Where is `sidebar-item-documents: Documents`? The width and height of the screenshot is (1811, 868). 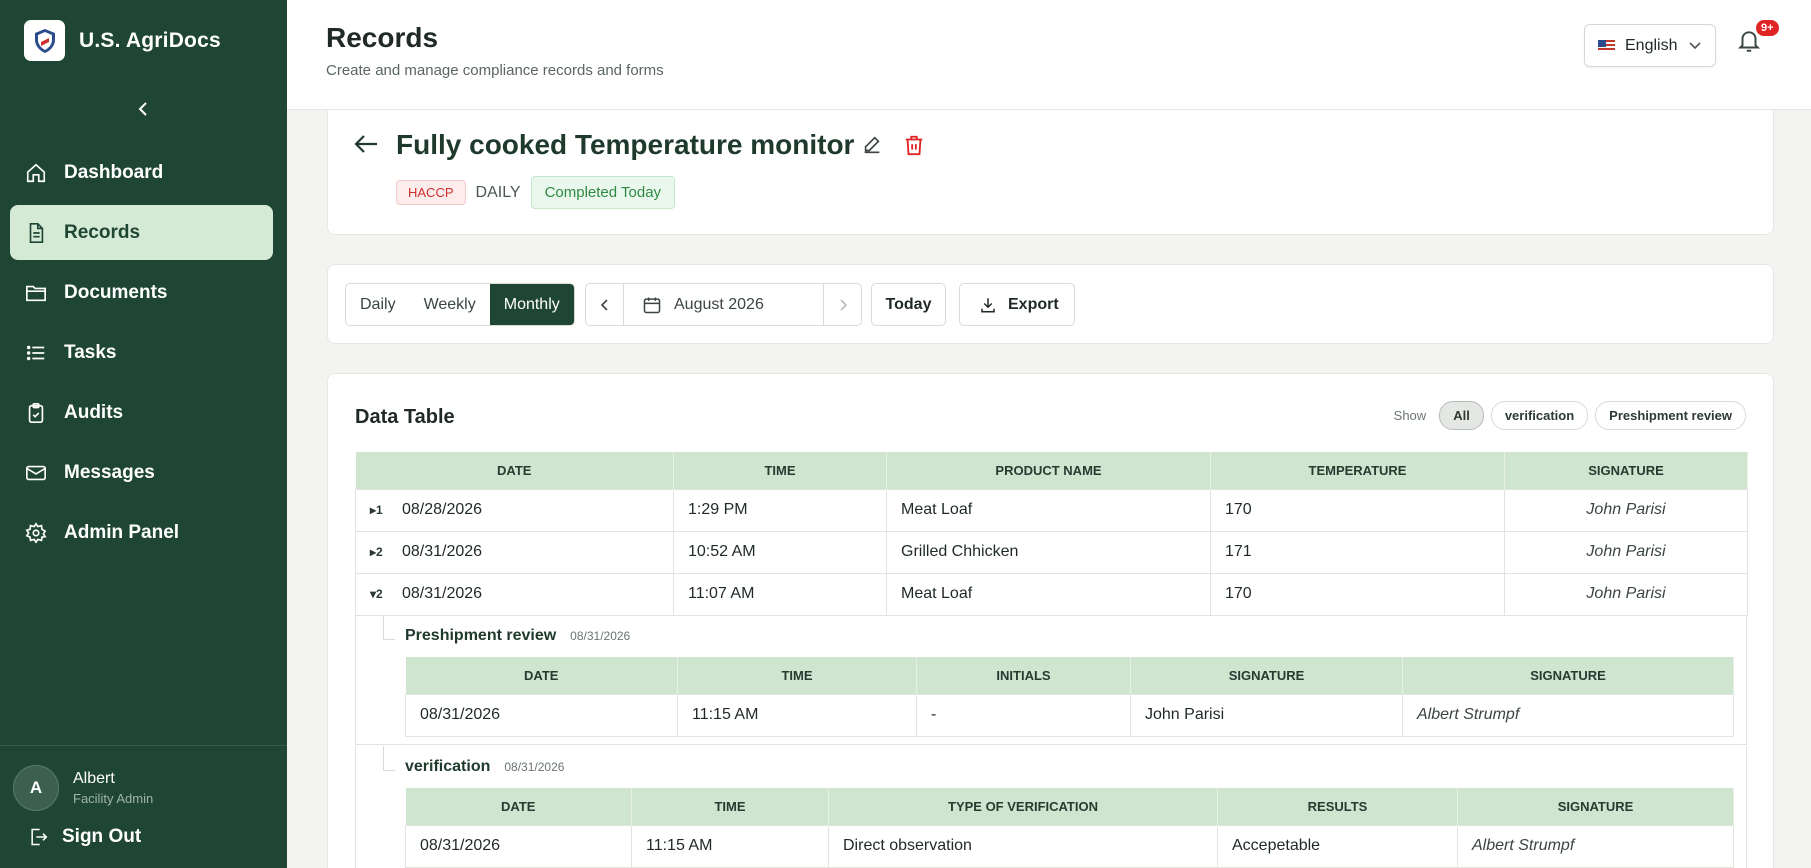 sidebar-item-documents: Documents is located at coordinates (141, 292).